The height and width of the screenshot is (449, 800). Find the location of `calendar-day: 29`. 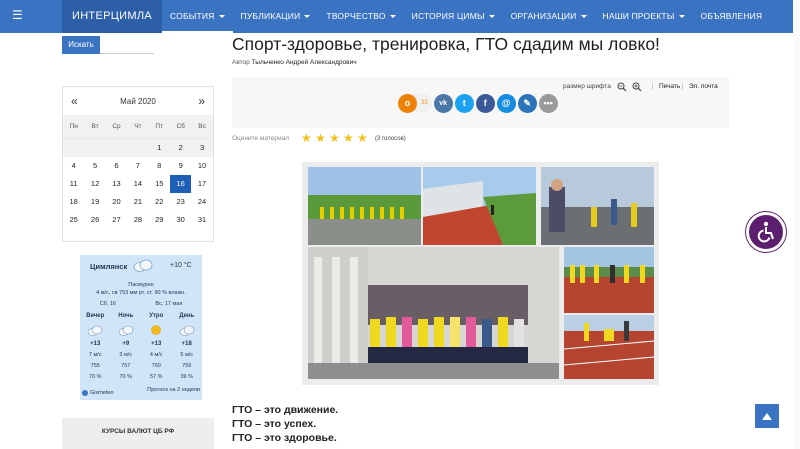

calendar-day: 29 is located at coordinates (159, 220).